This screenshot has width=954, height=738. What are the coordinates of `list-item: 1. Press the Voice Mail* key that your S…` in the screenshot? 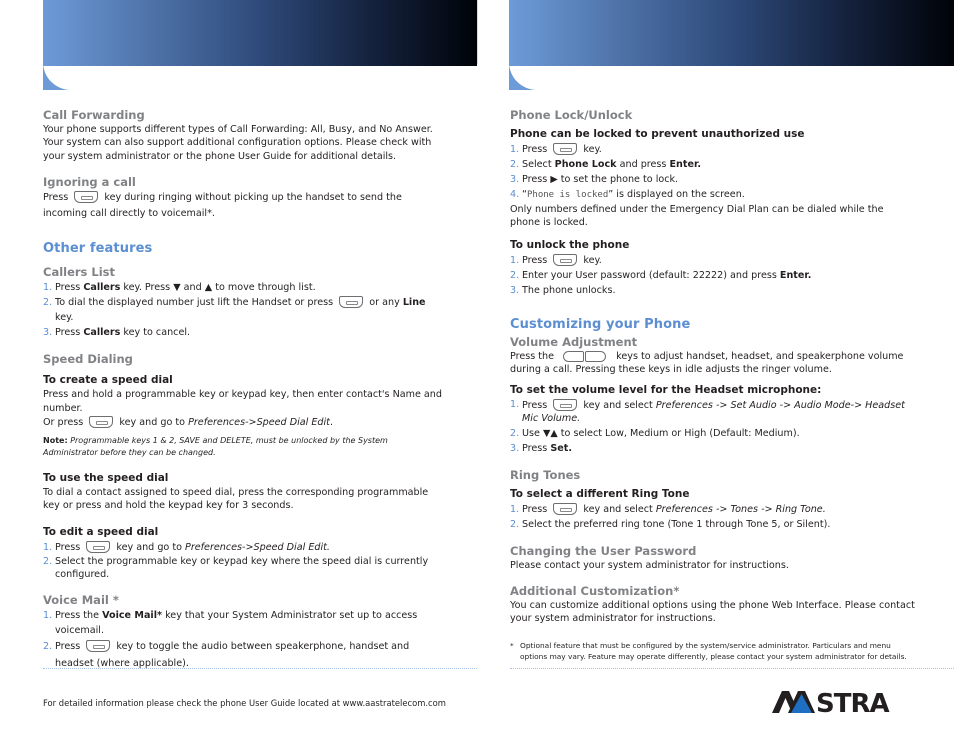 It's located at (243, 623).